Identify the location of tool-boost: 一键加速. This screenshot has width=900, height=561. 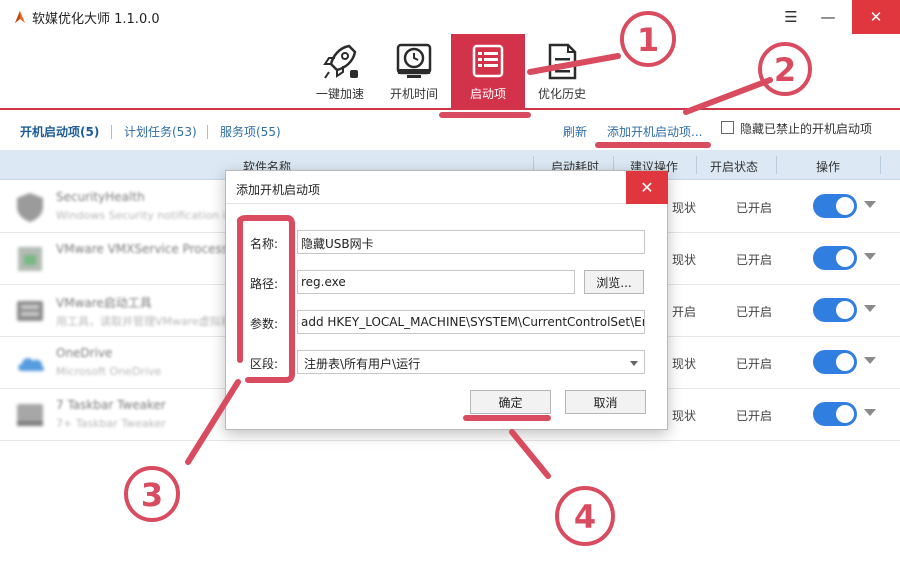
(340, 71).